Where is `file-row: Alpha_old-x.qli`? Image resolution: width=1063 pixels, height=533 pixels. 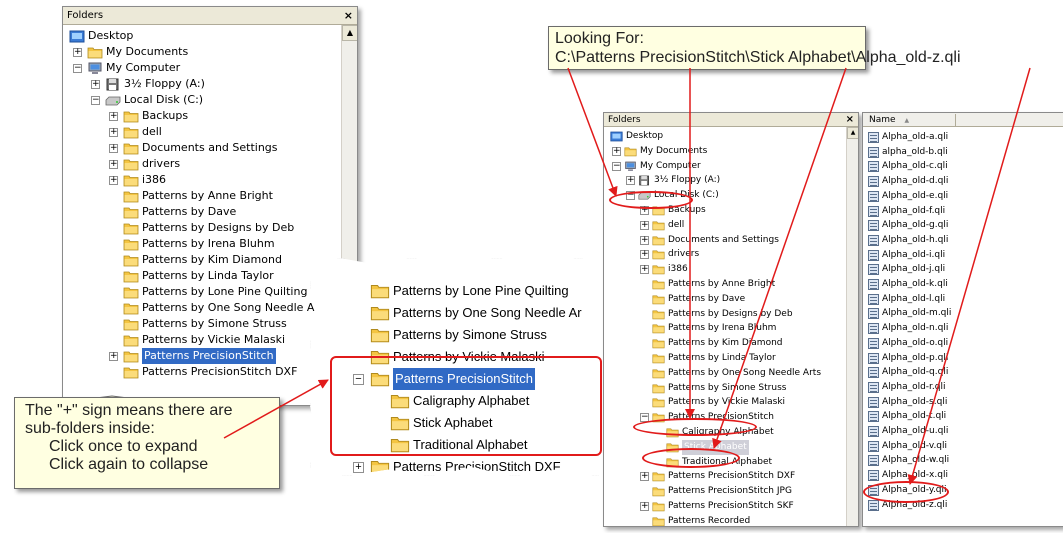
file-row: Alpha_old-x.qli is located at coordinates (963, 475).